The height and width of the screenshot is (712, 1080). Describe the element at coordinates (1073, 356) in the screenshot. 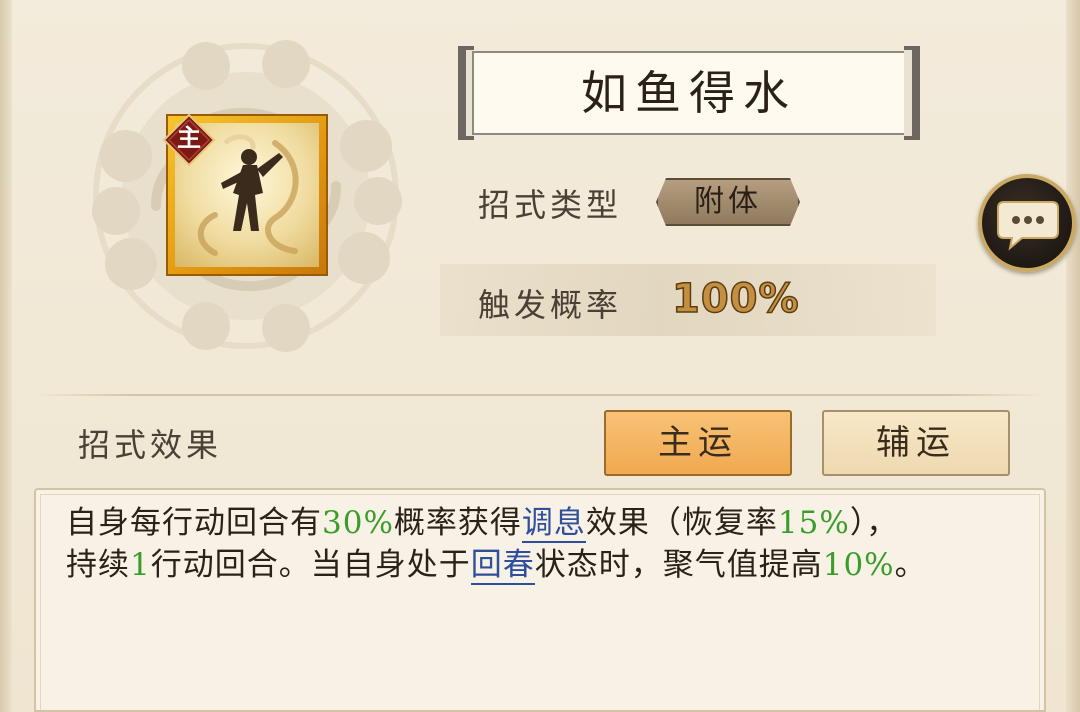

I see `panel-right-edge` at that location.